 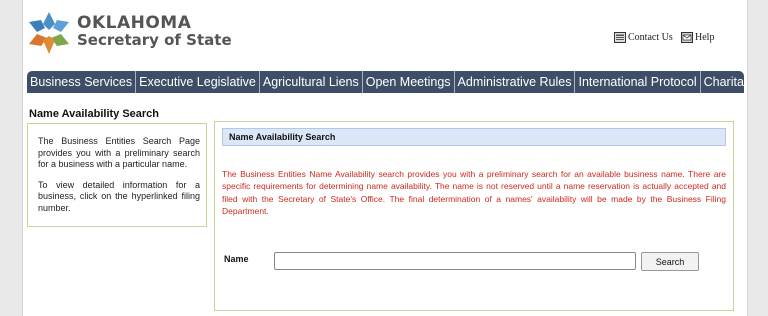 I want to click on nav-administrative-rules: Administrative Rules, so click(x=515, y=82).